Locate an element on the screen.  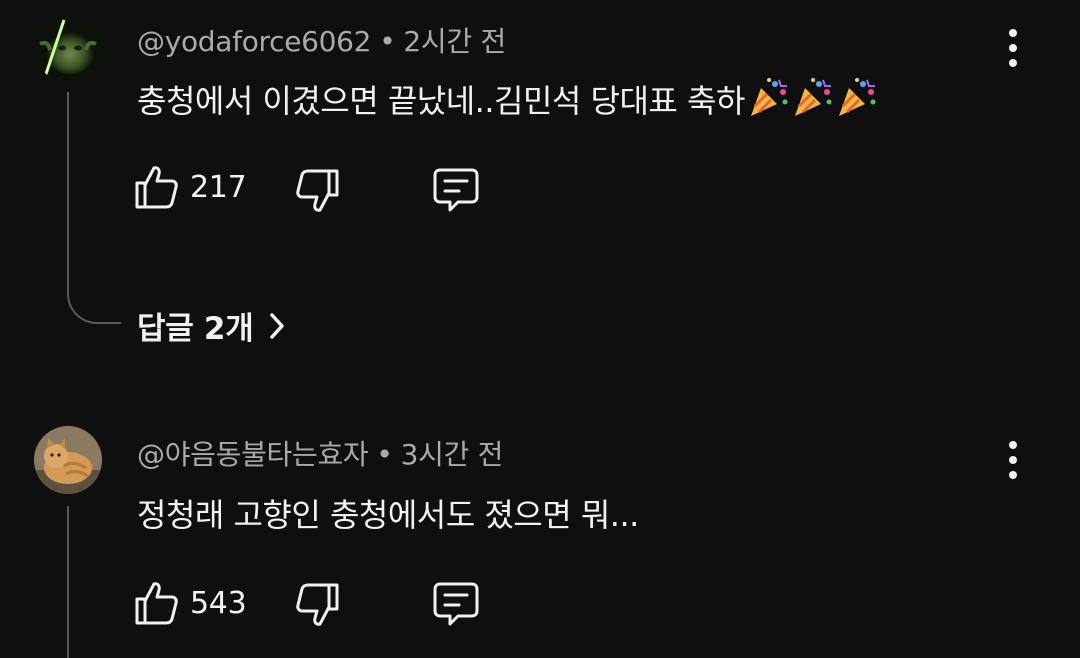
comment-time: 3시간 전 is located at coordinates (452, 454).